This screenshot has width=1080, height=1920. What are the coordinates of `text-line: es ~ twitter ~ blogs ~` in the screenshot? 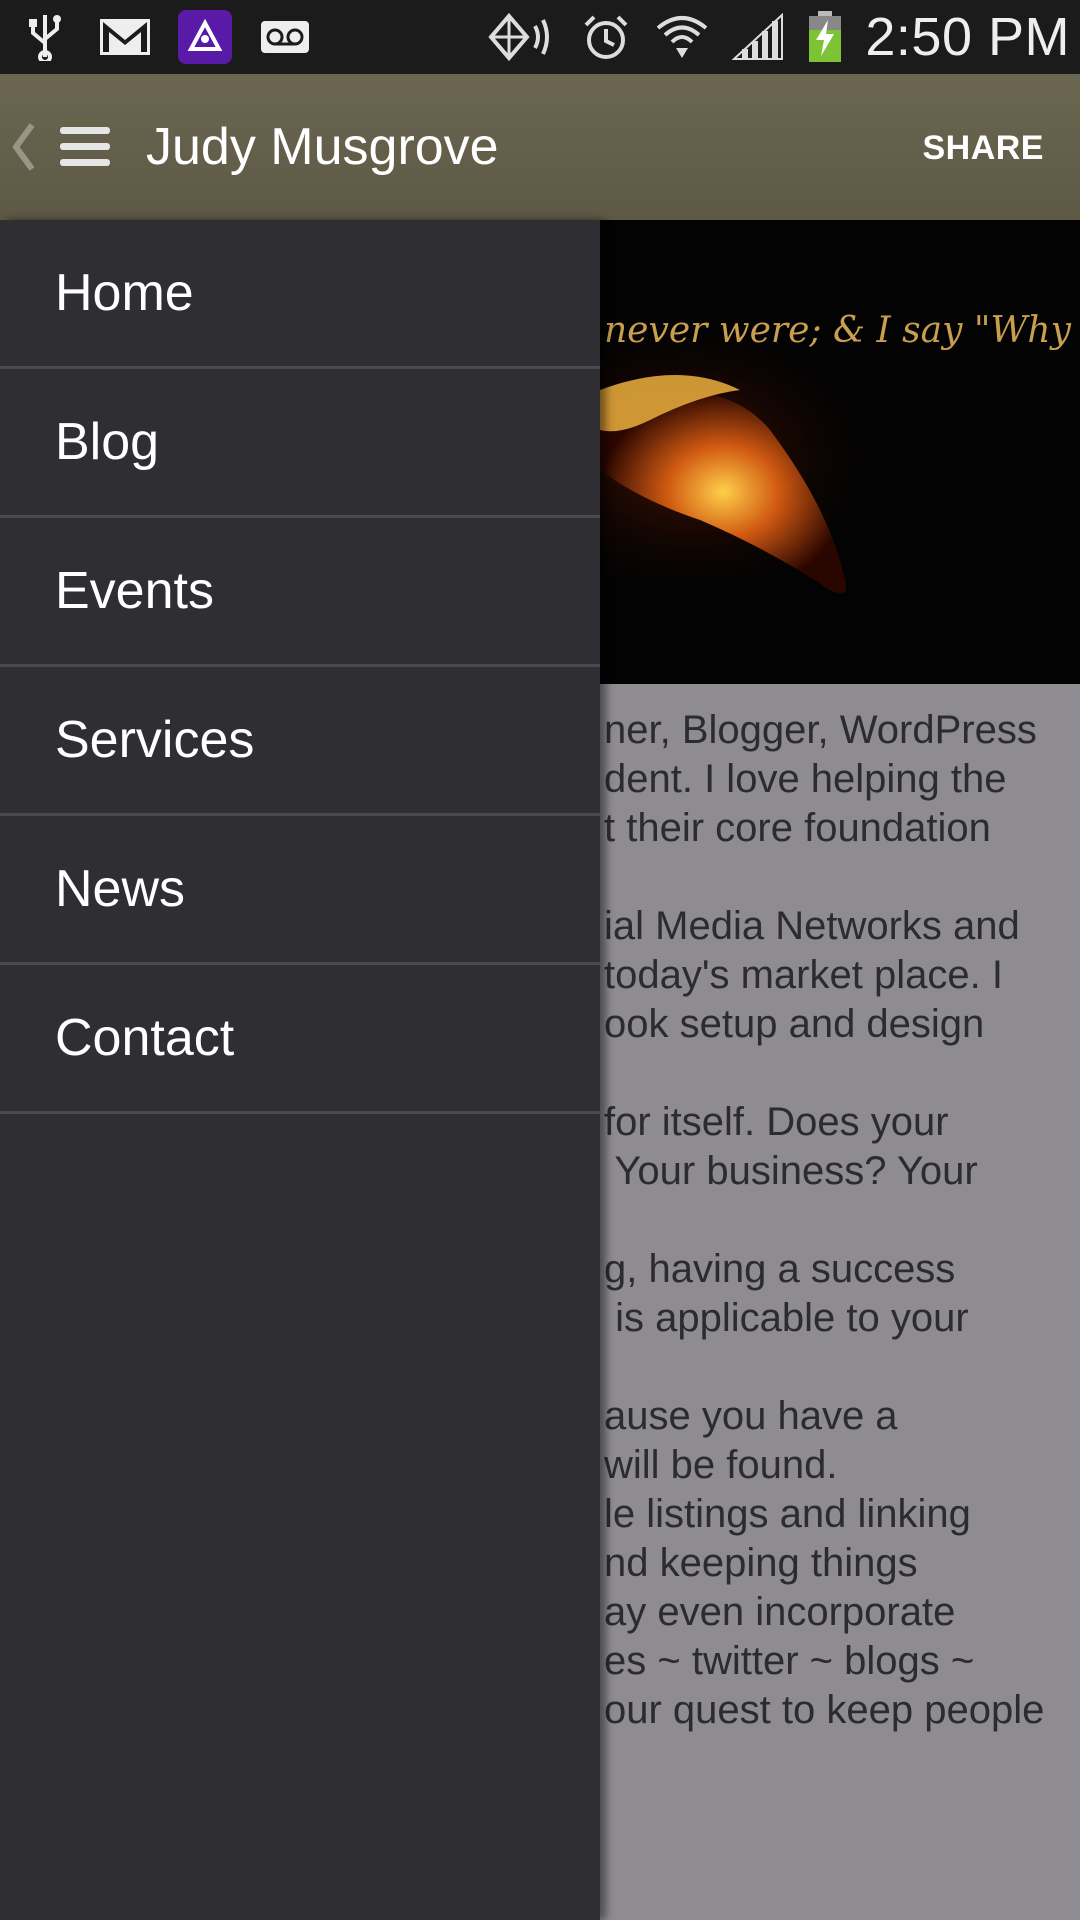 It's located at (789, 1661).